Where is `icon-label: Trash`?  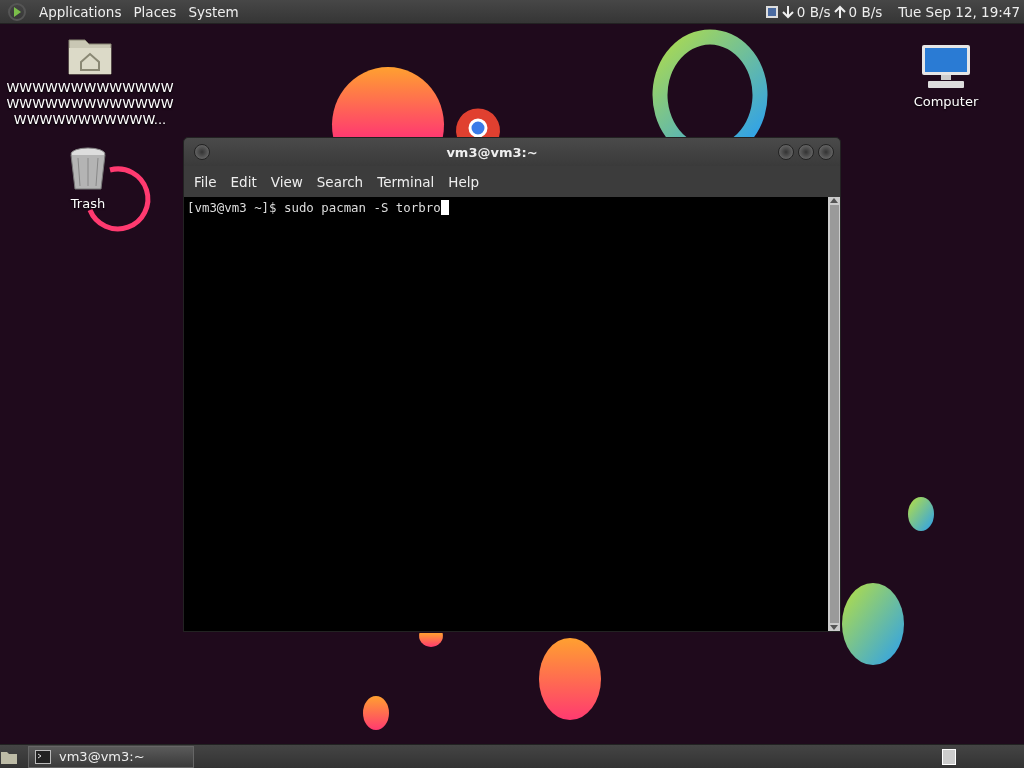 icon-label: Trash is located at coordinates (88, 204).